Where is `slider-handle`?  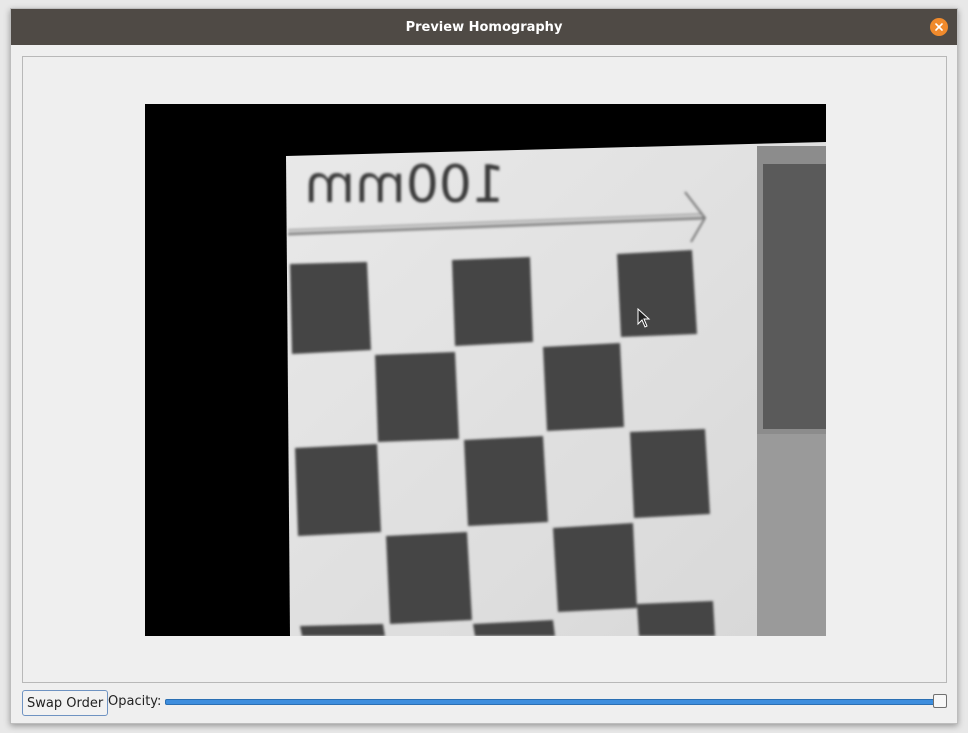
slider-handle is located at coordinates (940, 701).